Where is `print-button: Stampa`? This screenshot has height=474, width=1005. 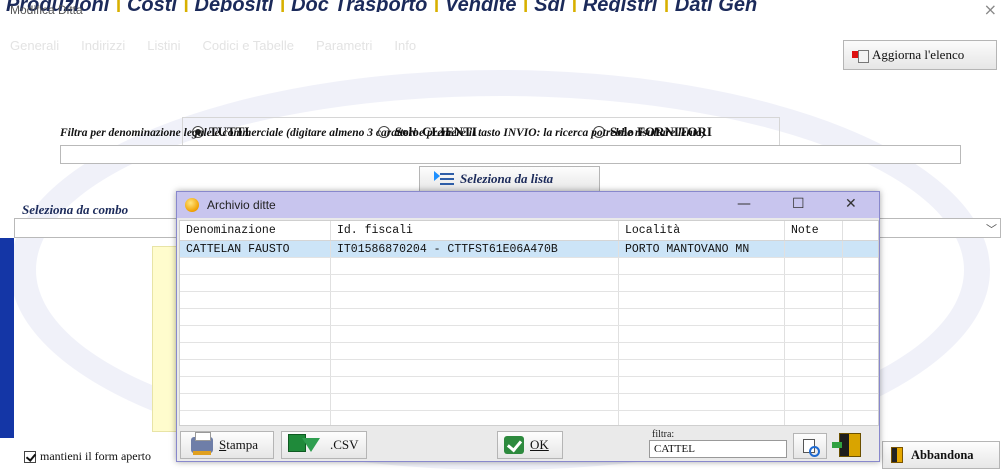 print-button: Stampa is located at coordinates (227, 445).